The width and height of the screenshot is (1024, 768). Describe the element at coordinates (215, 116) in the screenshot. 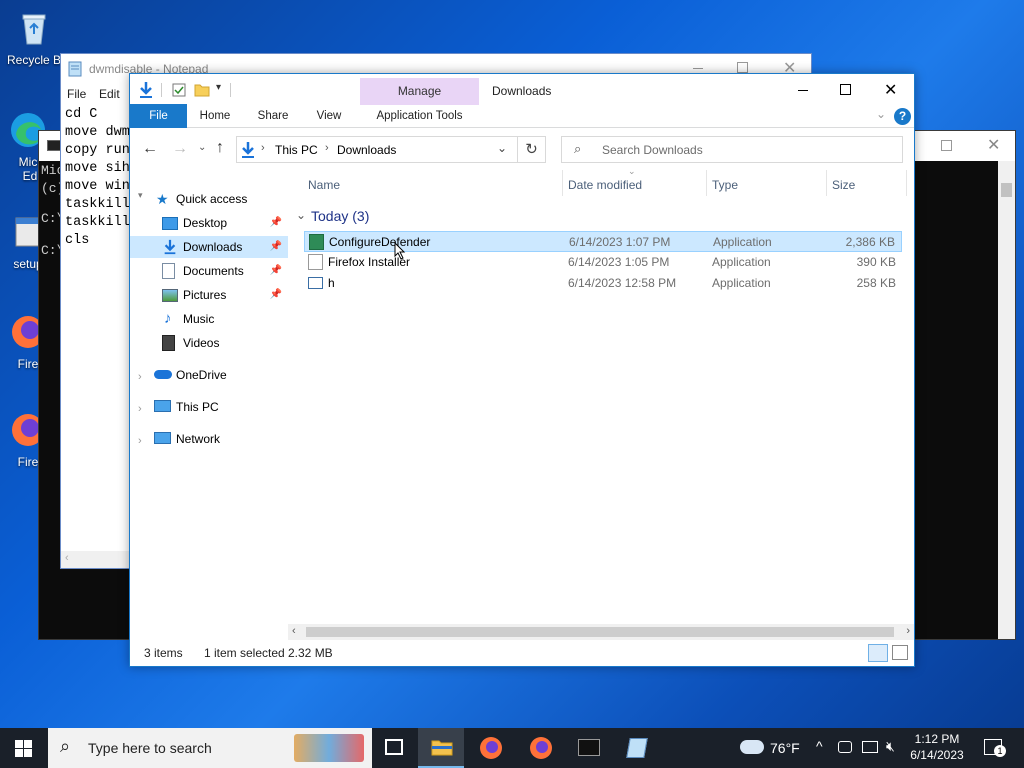

I see `tab-home: Home` at that location.